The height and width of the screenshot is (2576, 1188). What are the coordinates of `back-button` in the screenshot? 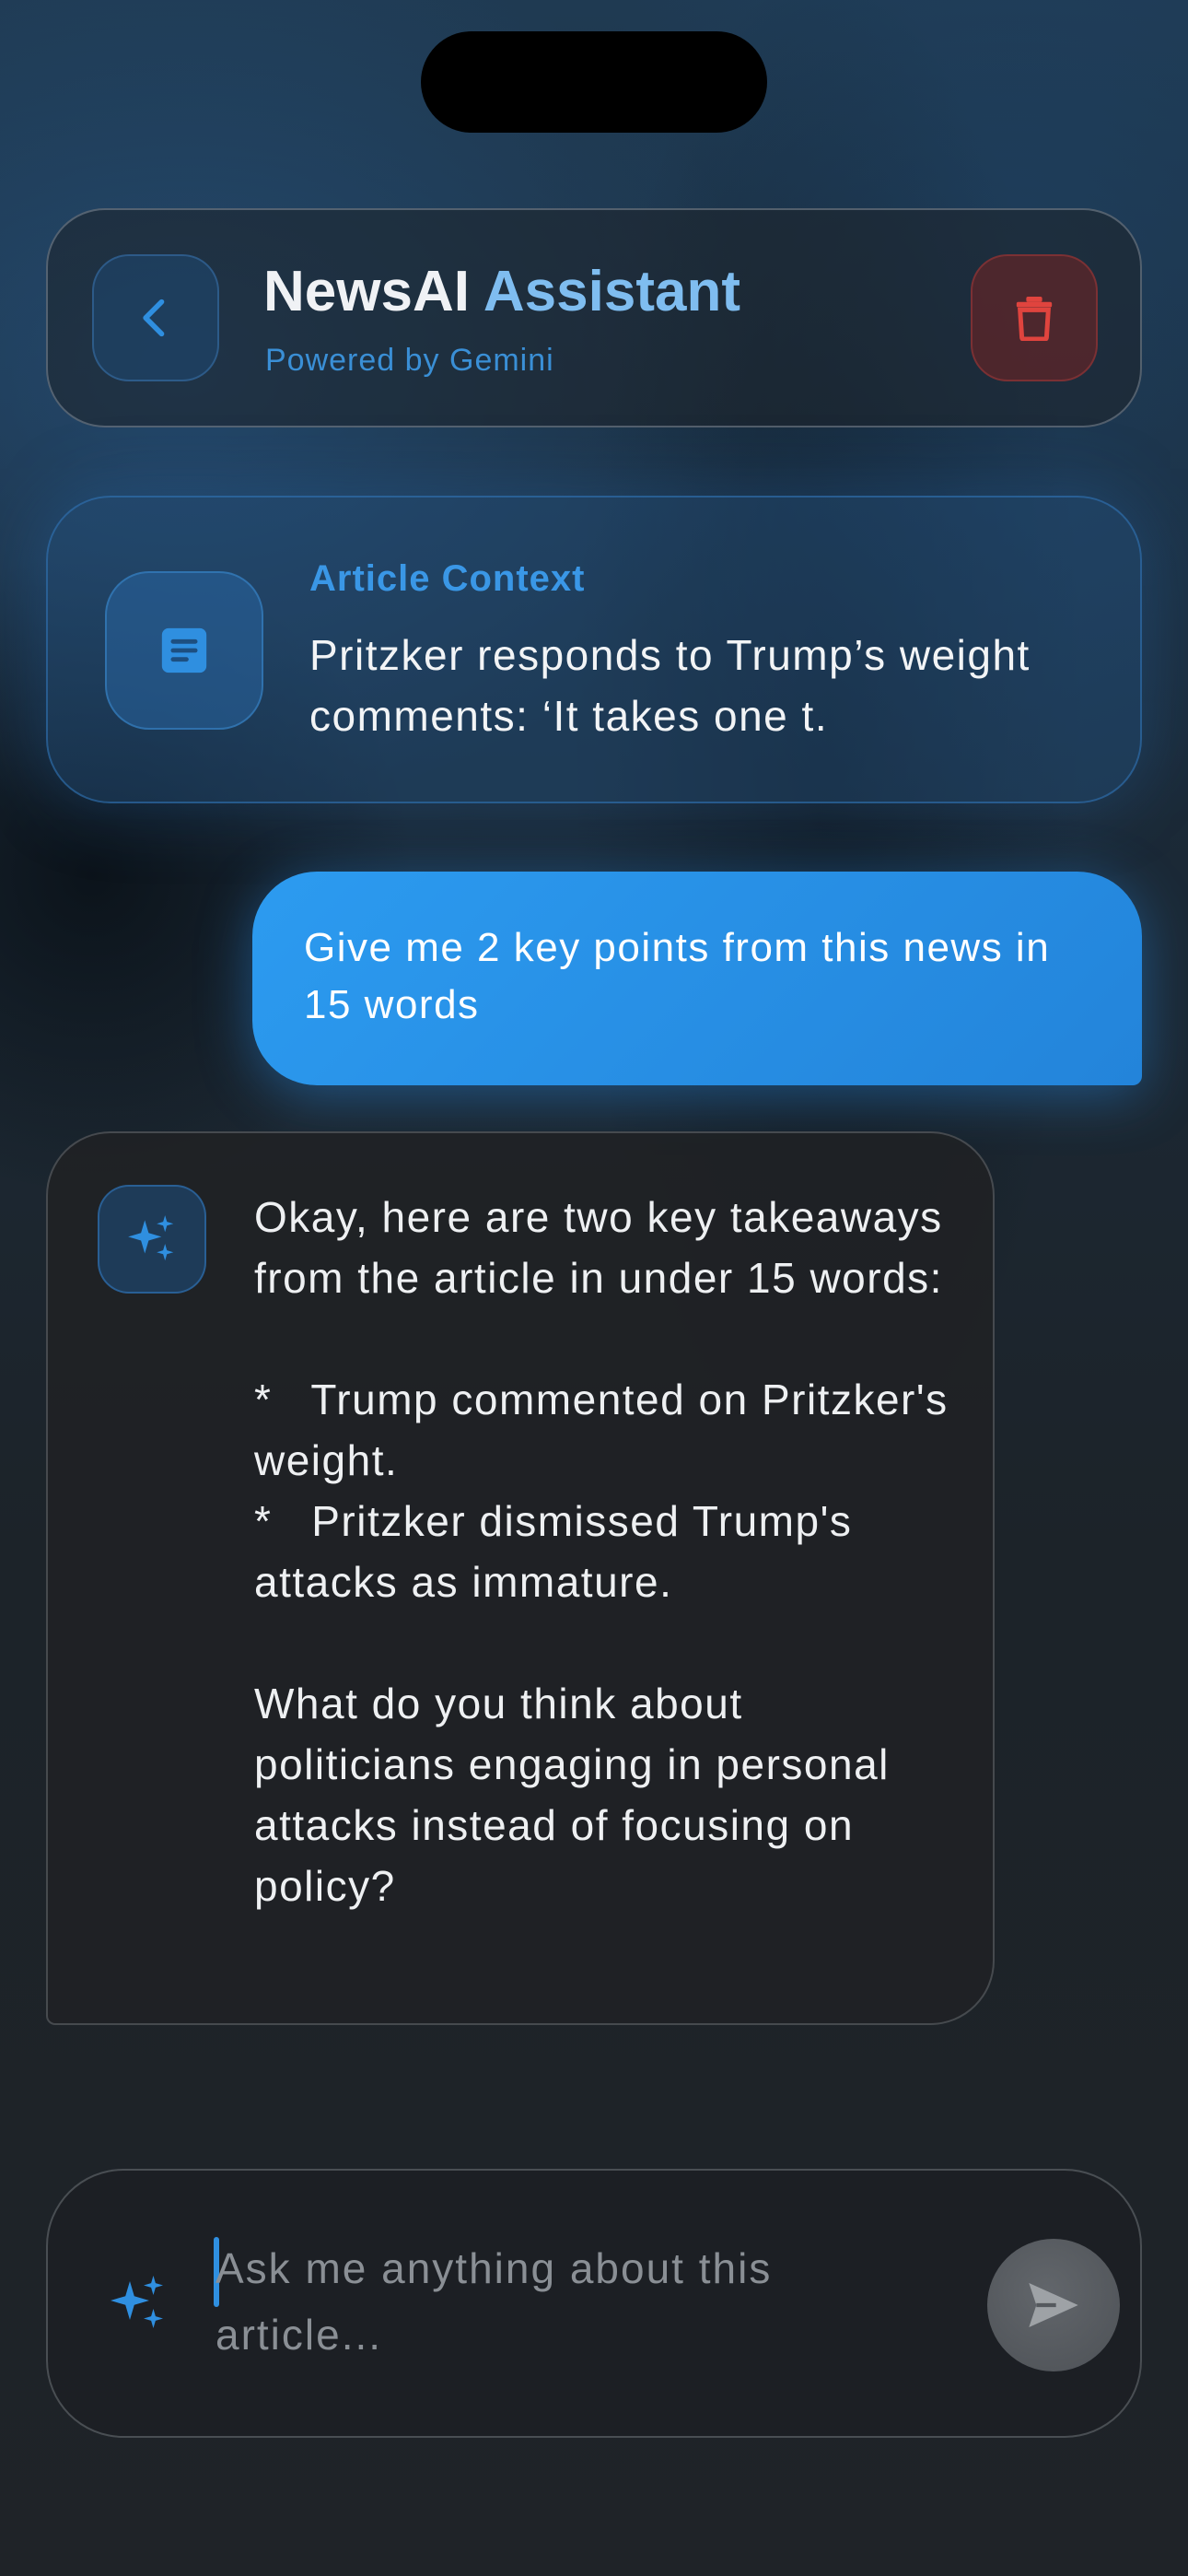 It's located at (155, 317).